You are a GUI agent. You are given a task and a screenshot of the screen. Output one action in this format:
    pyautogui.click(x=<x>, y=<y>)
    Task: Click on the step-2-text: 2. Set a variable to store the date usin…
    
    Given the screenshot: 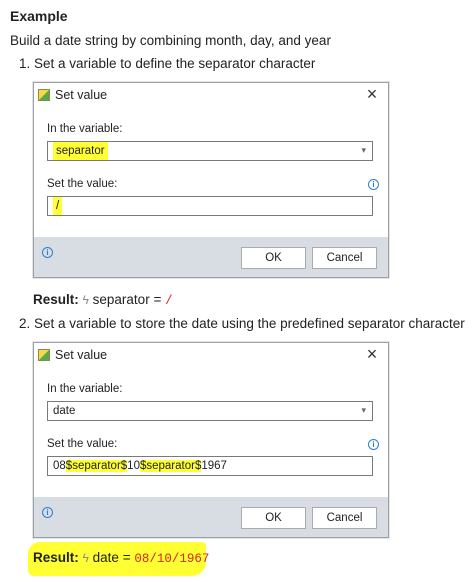 What is the action you would take?
    pyautogui.click(x=242, y=323)
    